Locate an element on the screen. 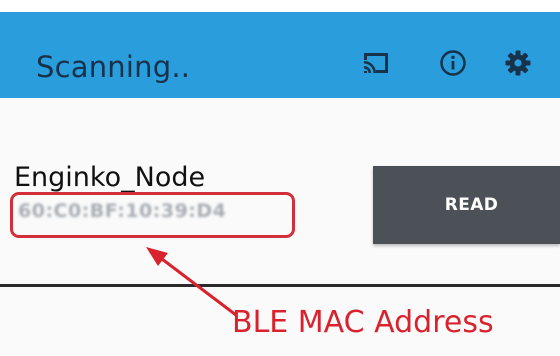 The width and height of the screenshot is (560, 356). list-divider is located at coordinates (280, 285).